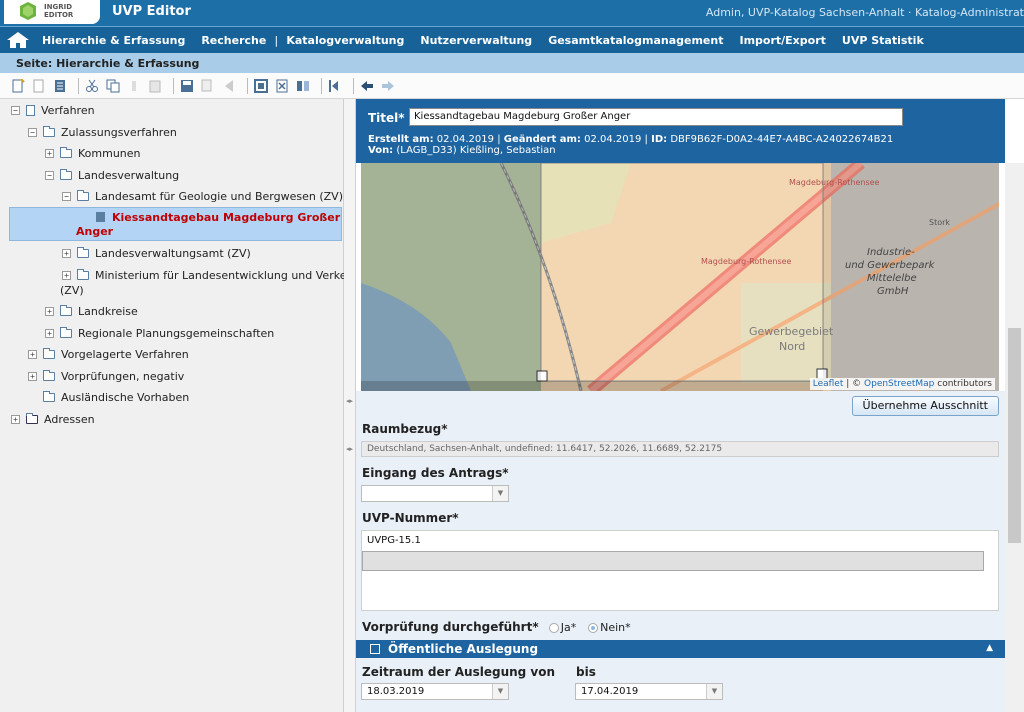 Image resolution: width=1024 pixels, height=712 pixels. What do you see at coordinates (680, 649) in the screenshot?
I see `section-auslegung: Öffentliche Auslegung ▲` at bounding box center [680, 649].